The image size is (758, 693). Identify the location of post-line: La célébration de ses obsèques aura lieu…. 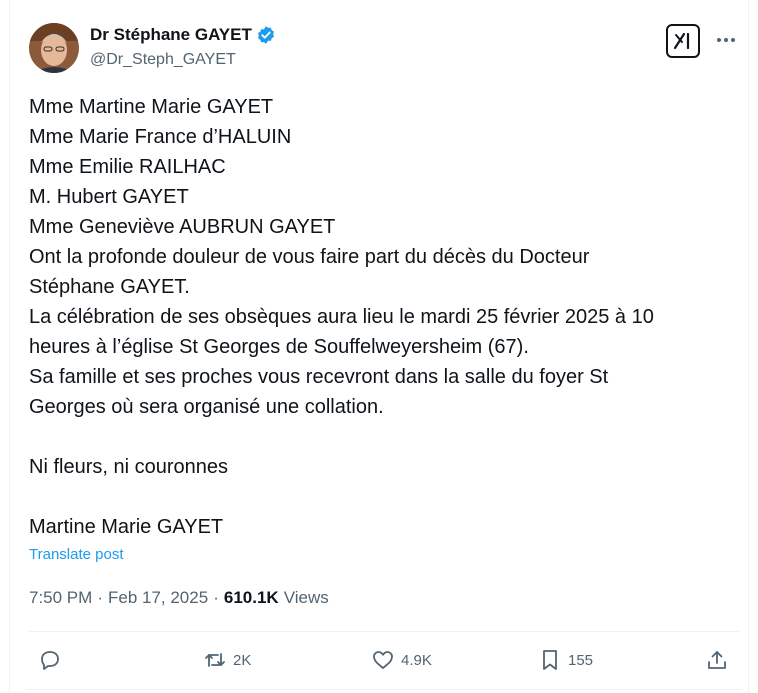
(341, 317).